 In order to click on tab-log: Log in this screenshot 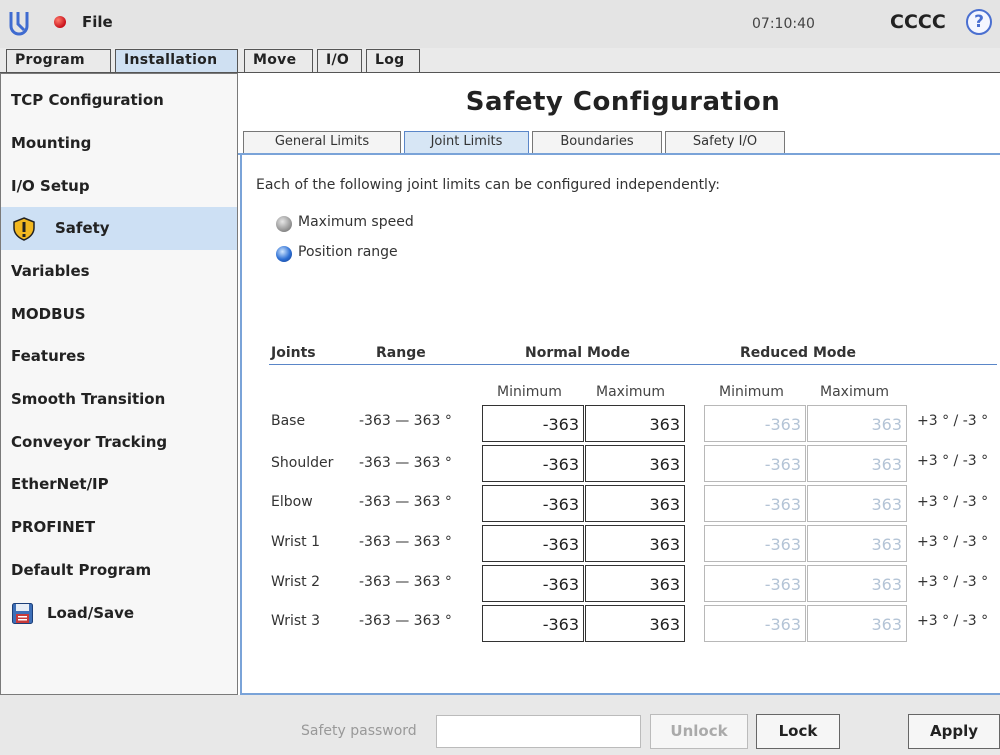, I will do `click(393, 60)`.